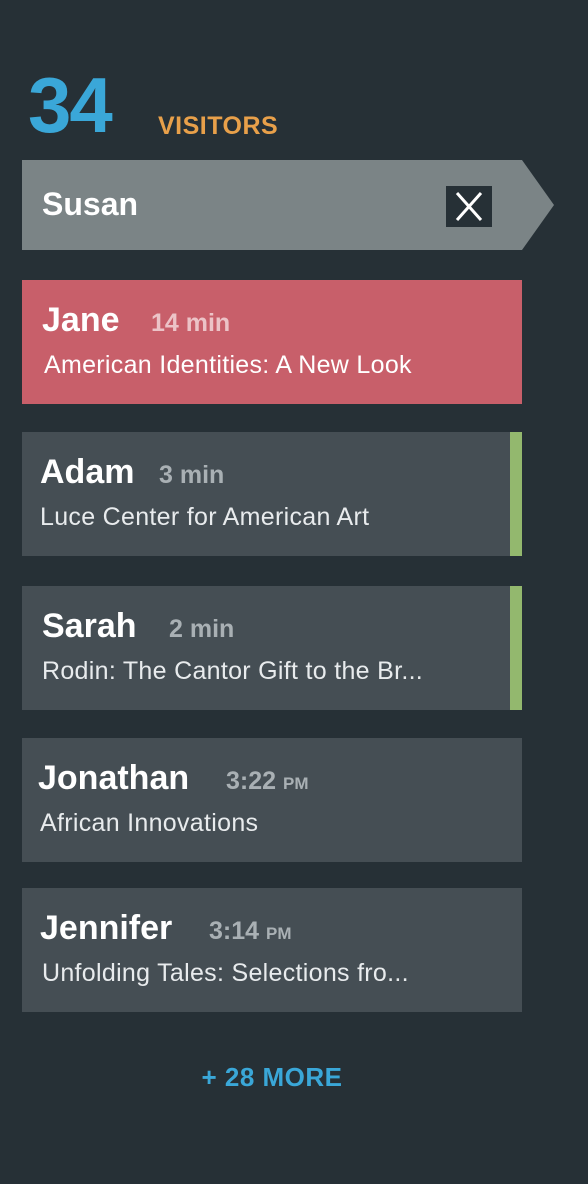 This screenshot has height=1184, width=588. What do you see at coordinates (87, 472) in the screenshot?
I see `visitor-name: Adam` at bounding box center [87, 472].